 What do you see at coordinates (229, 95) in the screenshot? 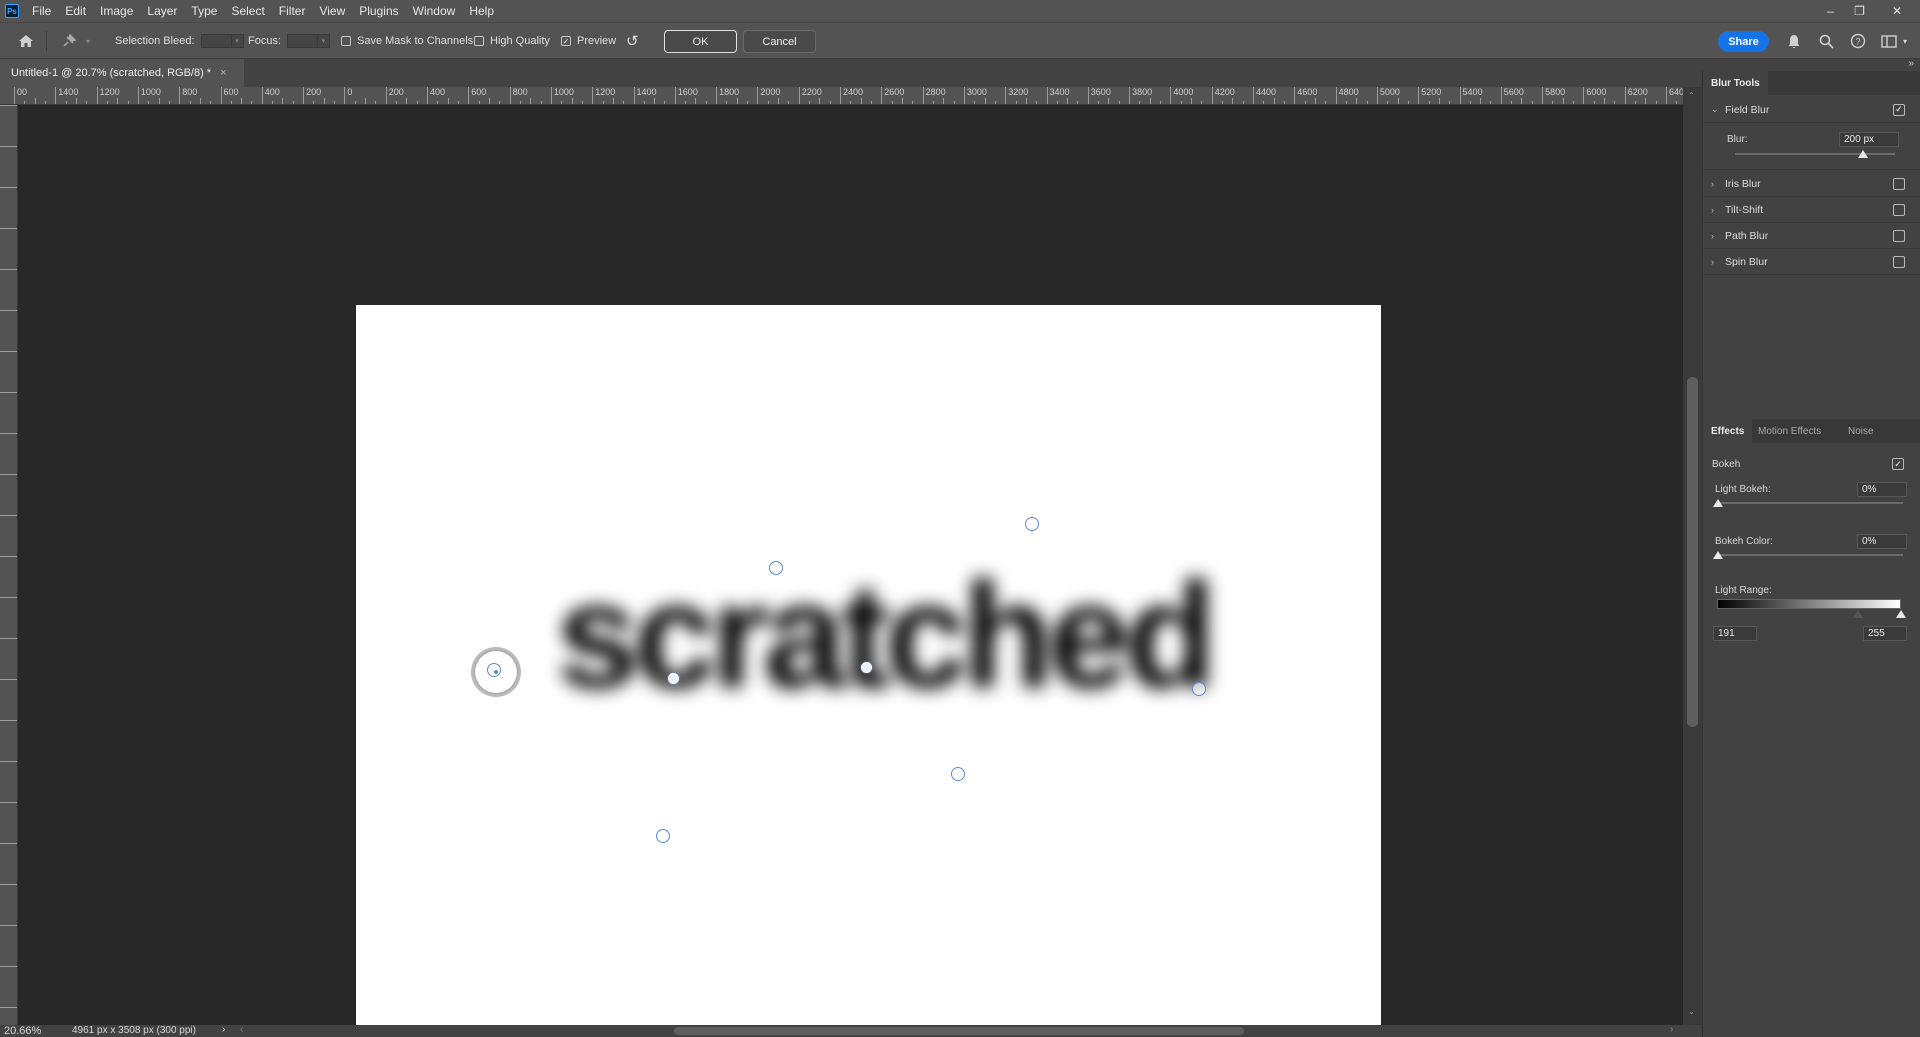
I see `ruler-tick-label: 600` at bounding box center [229, 95].